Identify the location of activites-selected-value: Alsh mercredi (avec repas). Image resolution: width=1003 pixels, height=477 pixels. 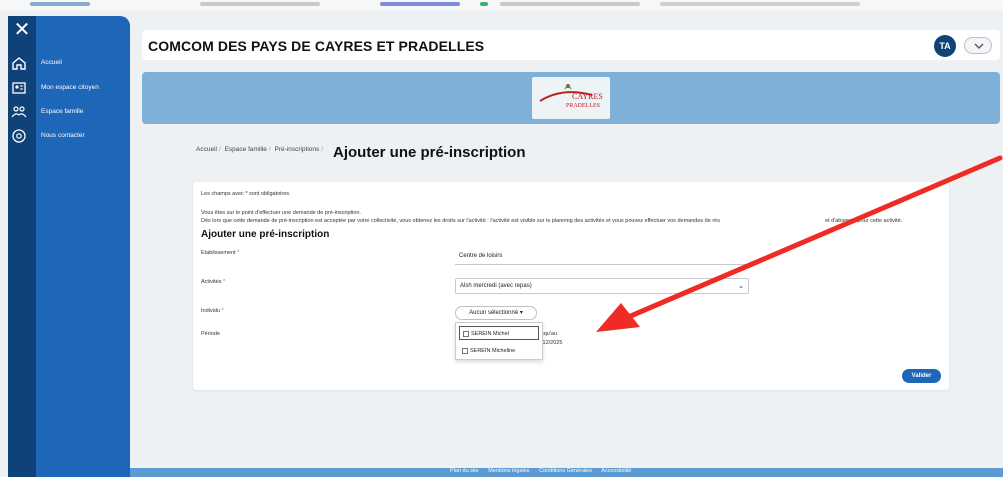
(496, 286).